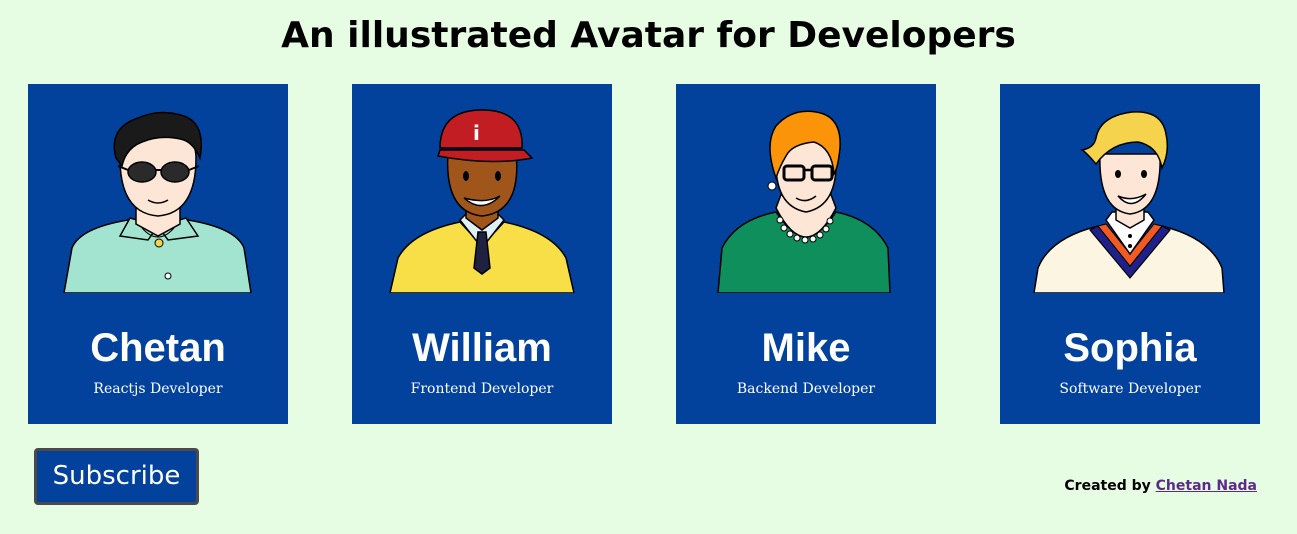  I want to click on avatar-card-mike: Mike Backend Developer, so click(806, 254).